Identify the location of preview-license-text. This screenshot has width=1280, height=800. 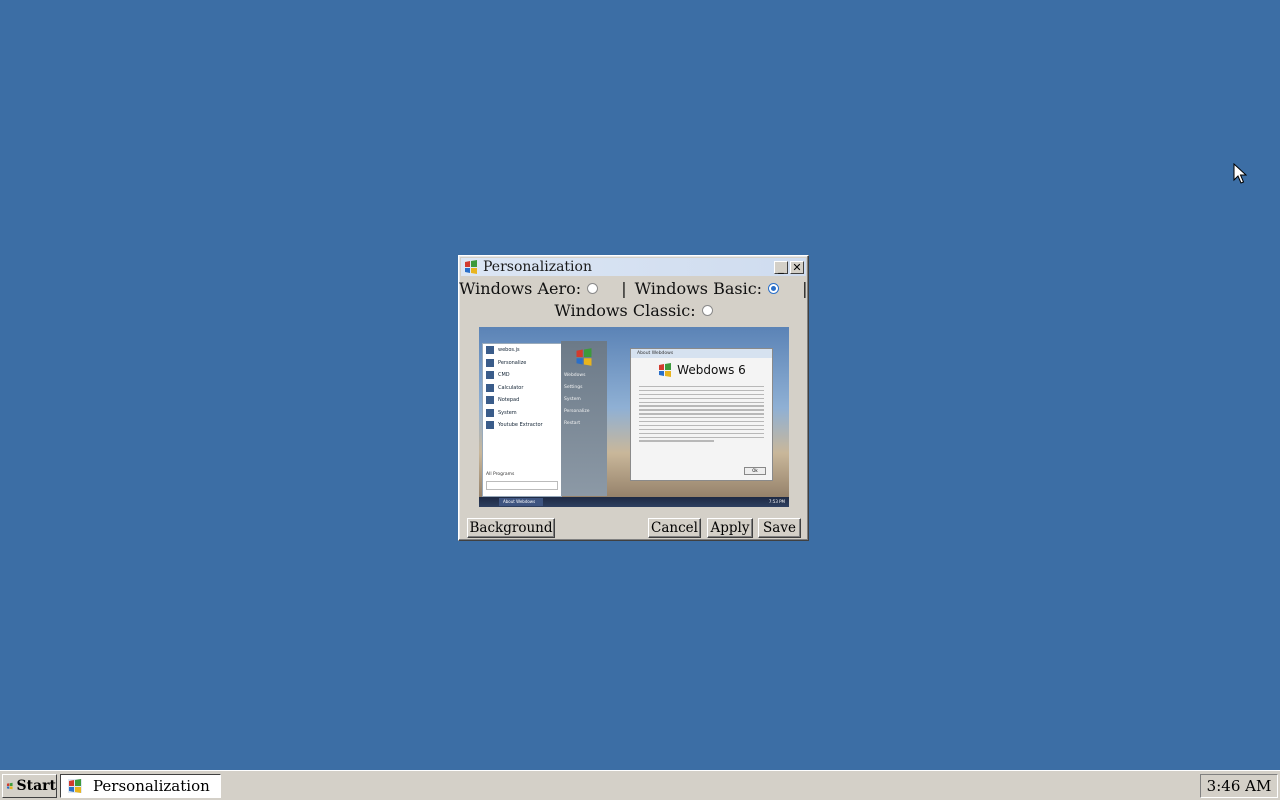
(701, 414).